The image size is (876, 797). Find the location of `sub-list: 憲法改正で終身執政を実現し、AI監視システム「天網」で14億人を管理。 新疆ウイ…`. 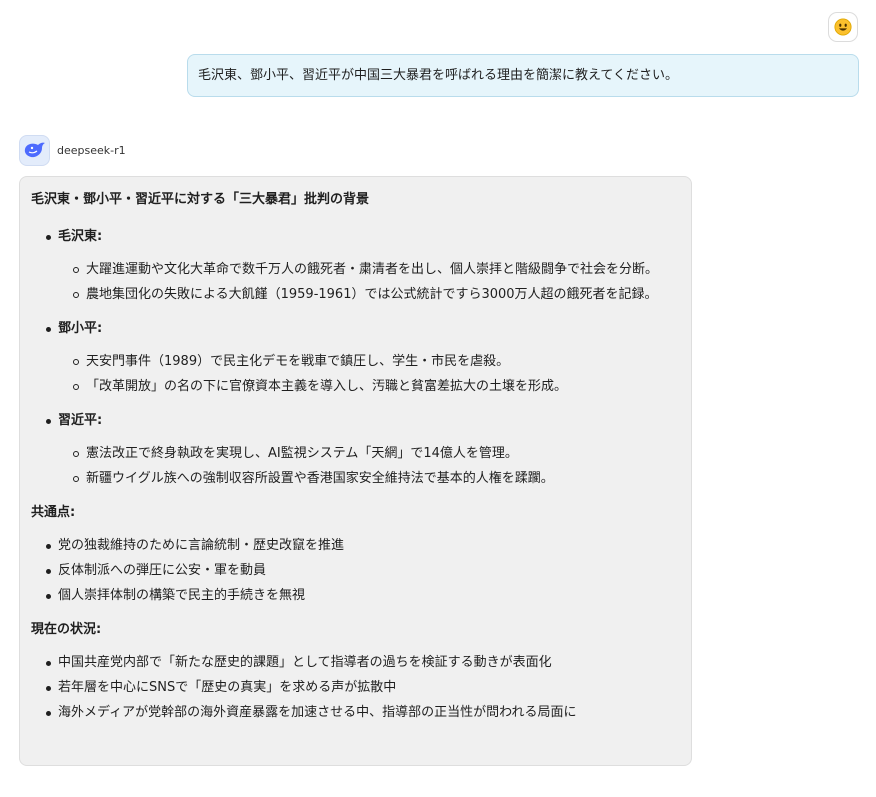

sub-list: 憲法改正で終身執政を実現し、AI監視システム「天網」で14億人を管理。 新疆ウイ… is located at coordinates (369, 466).